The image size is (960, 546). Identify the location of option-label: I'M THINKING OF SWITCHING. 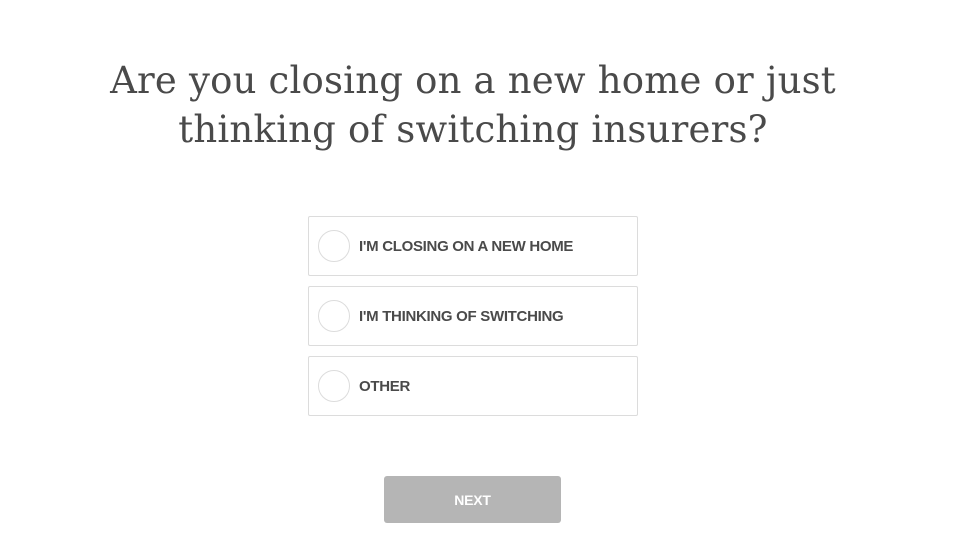
(461, 316).